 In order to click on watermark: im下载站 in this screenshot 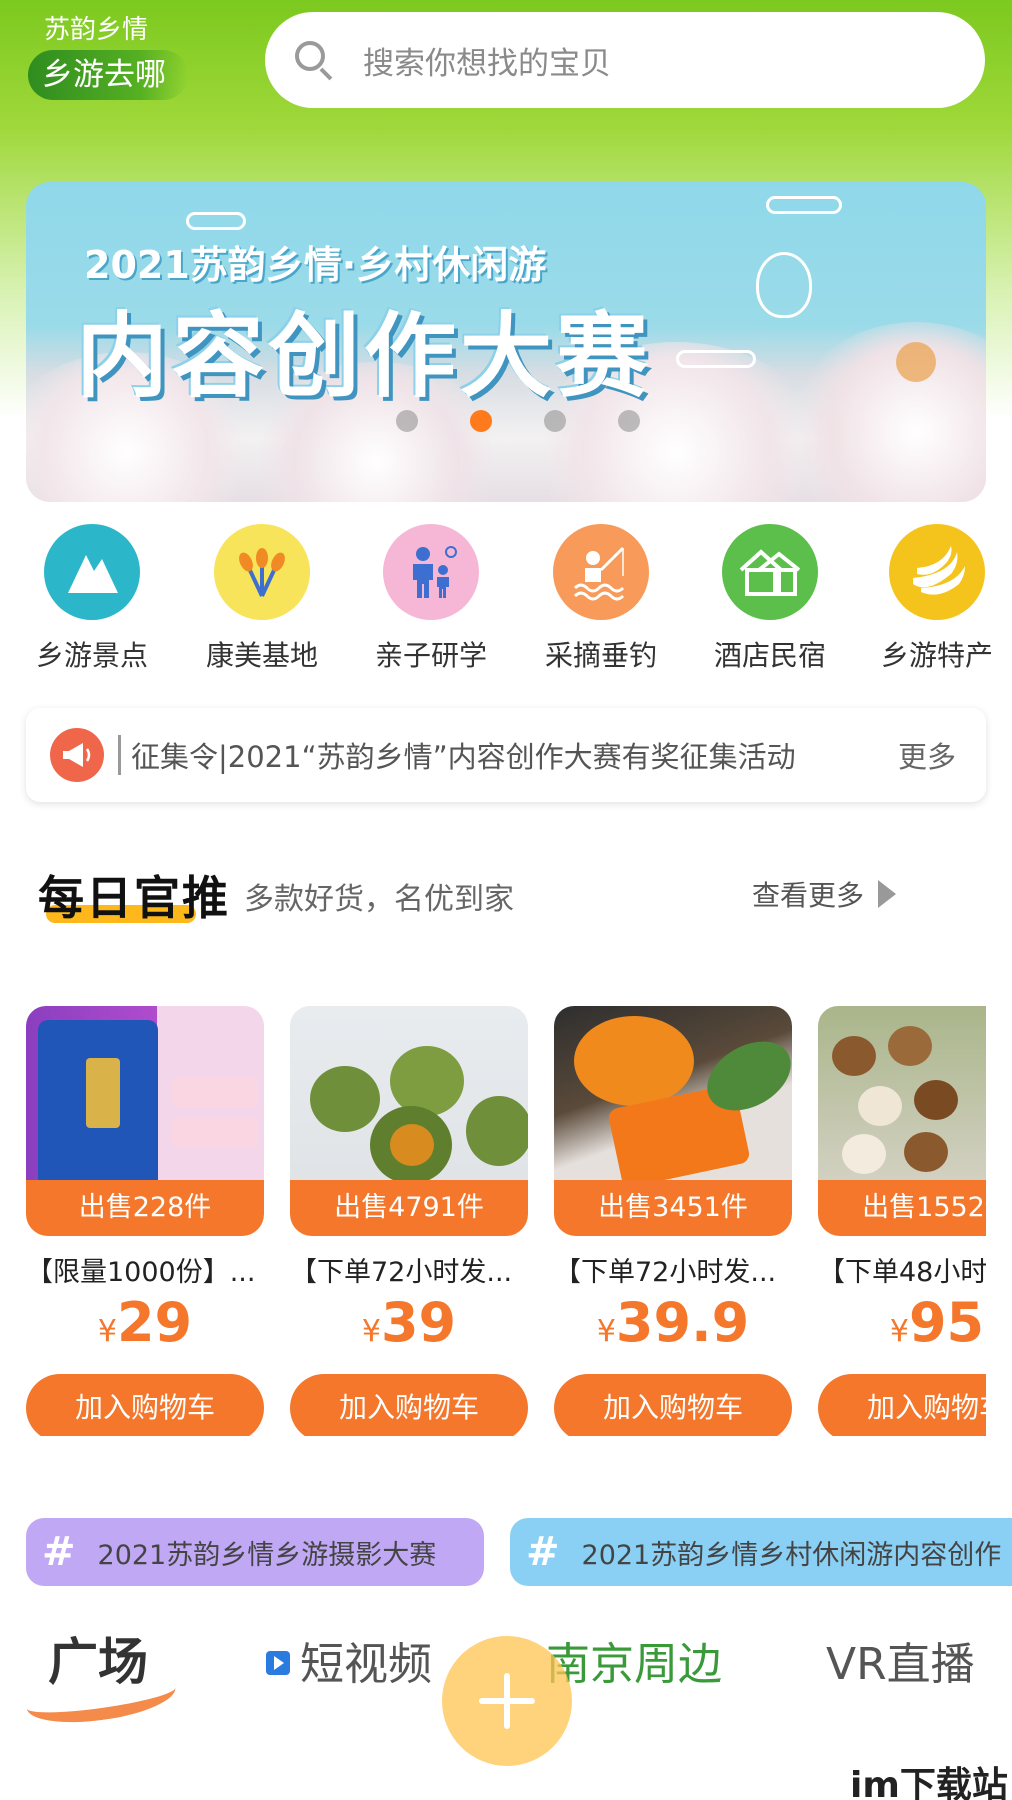, I will do `click(929, 1782)`.